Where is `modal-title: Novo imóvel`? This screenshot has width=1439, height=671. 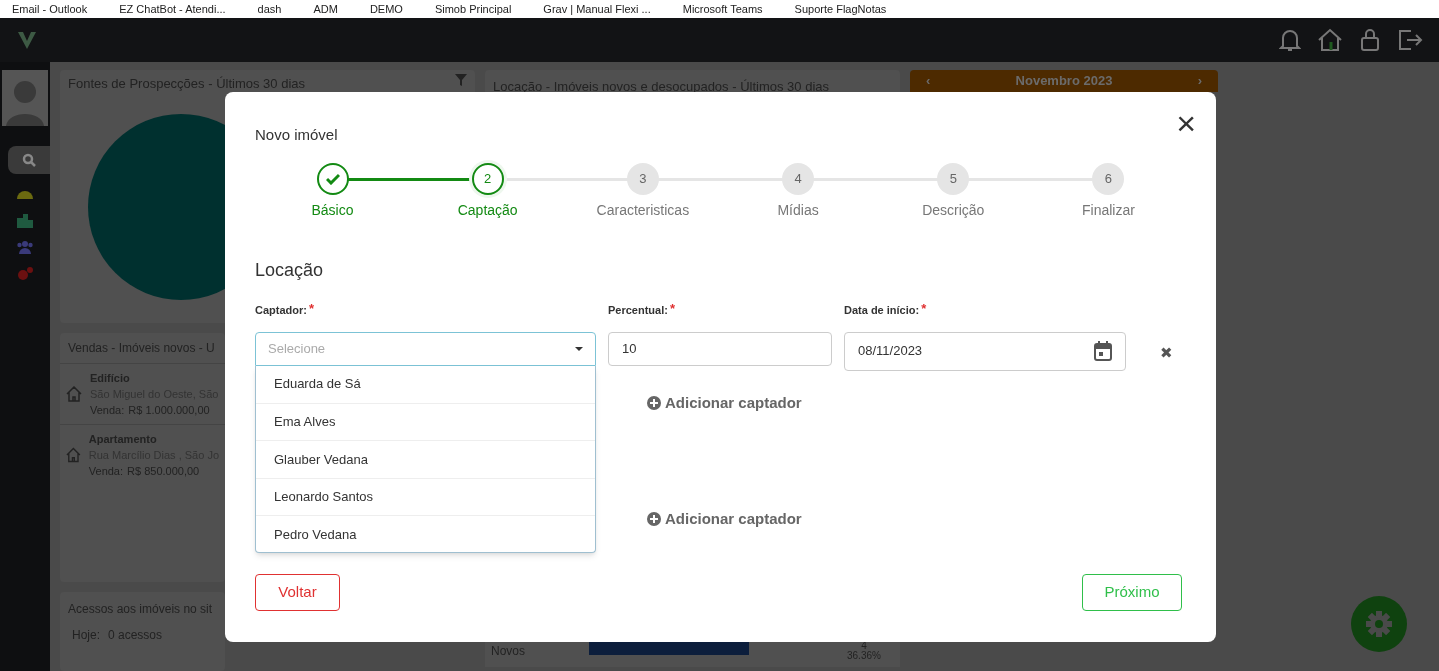
modal-title: Novo imóvel is located at coordinates (296, 135).